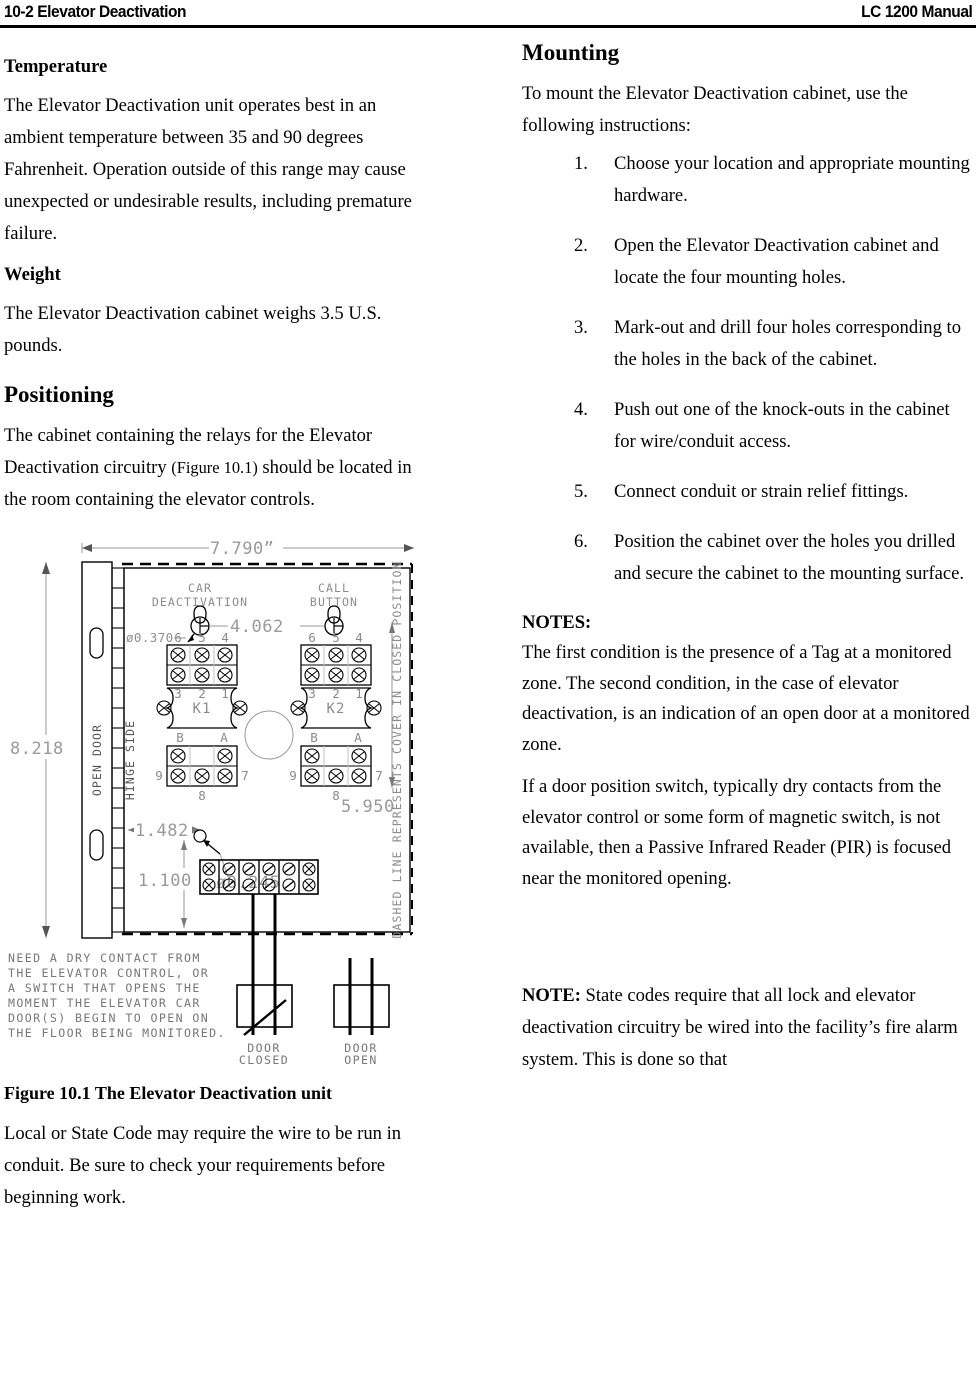  I want to click on step-number: 2., so click(581, 245).